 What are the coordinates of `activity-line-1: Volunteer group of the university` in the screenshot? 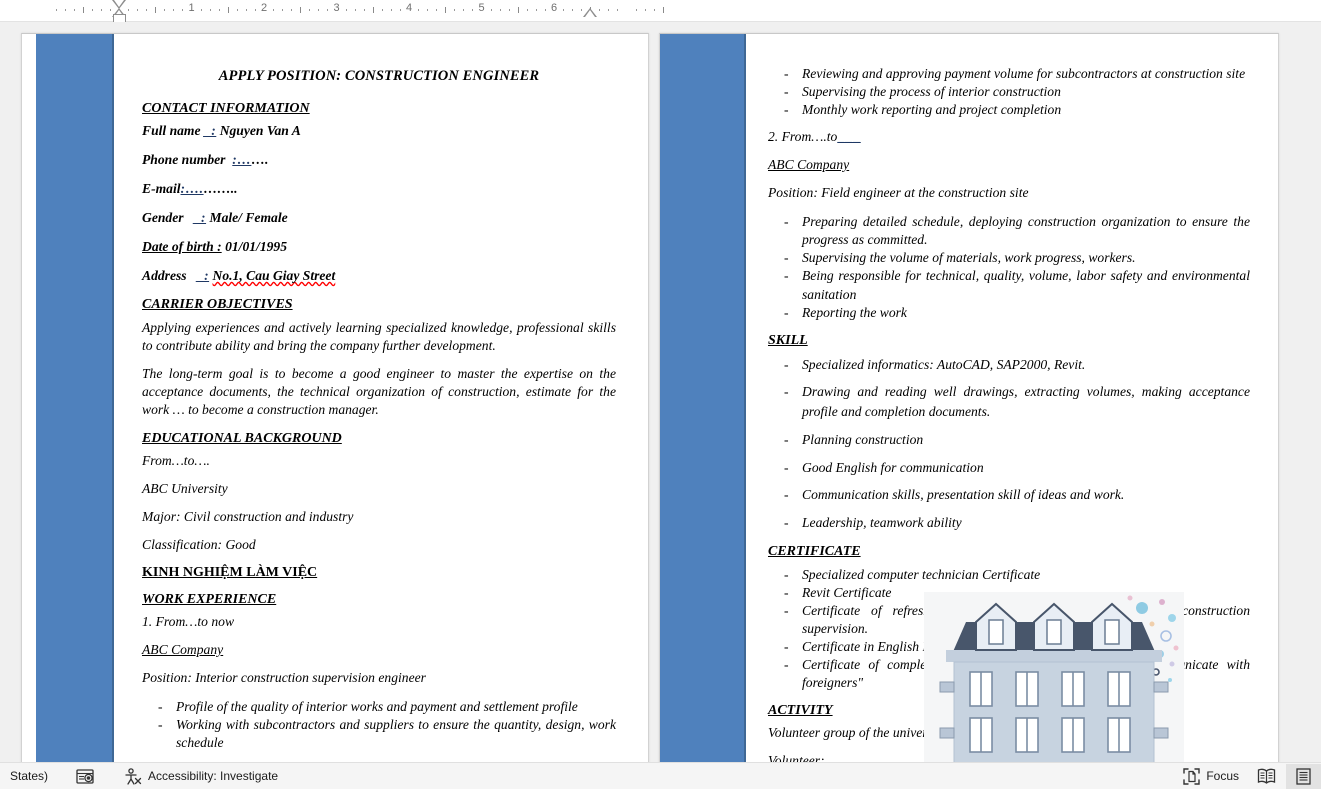 It's located at (857, 733).